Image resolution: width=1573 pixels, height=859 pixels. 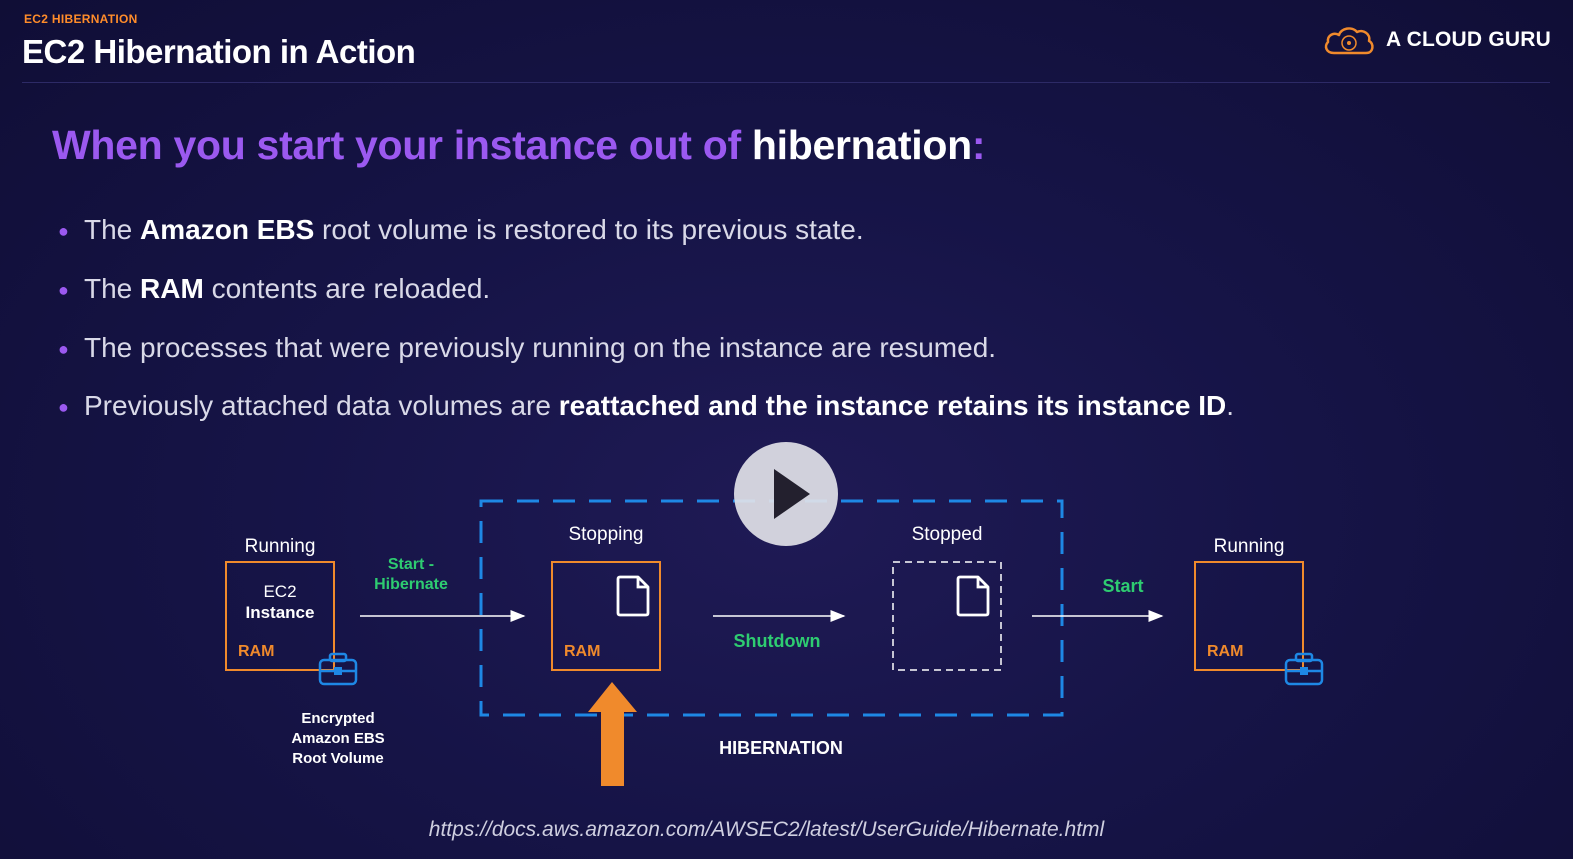 What do you see at coordinates (280, 612) in the screenshot?
I see `instance-label: Instance` at bounding box center [280, 612].